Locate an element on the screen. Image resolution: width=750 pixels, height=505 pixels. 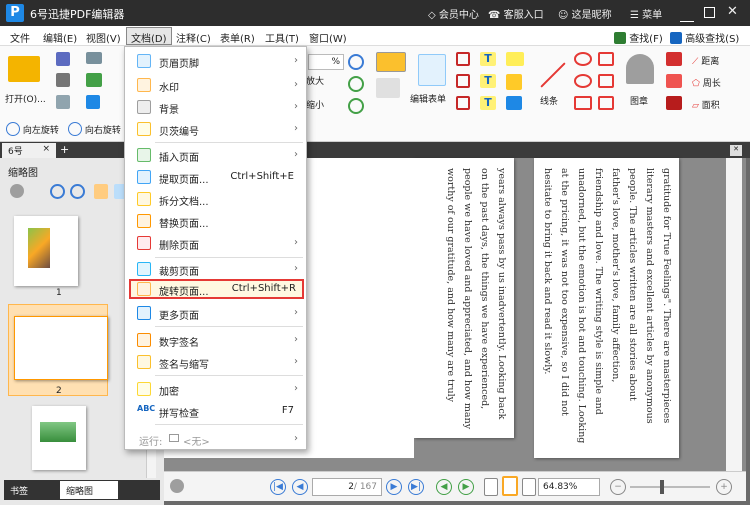
menu-tools: 工具(T) is located at coordinates (282, 37).